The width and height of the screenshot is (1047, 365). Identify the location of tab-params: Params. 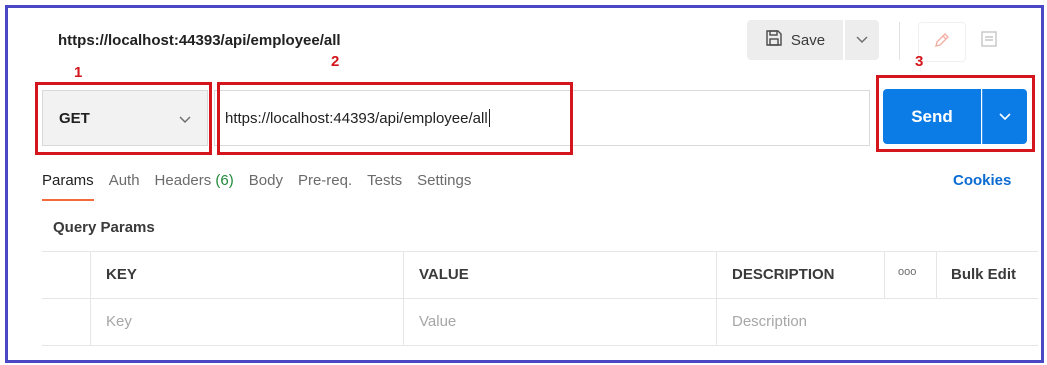
(68, 186).